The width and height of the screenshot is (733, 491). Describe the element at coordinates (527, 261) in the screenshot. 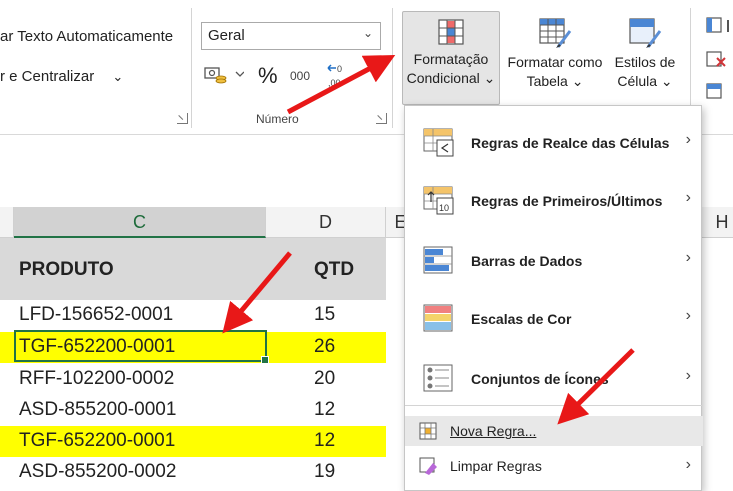

I see `menu-item-label: Barras de Dados` at that location.